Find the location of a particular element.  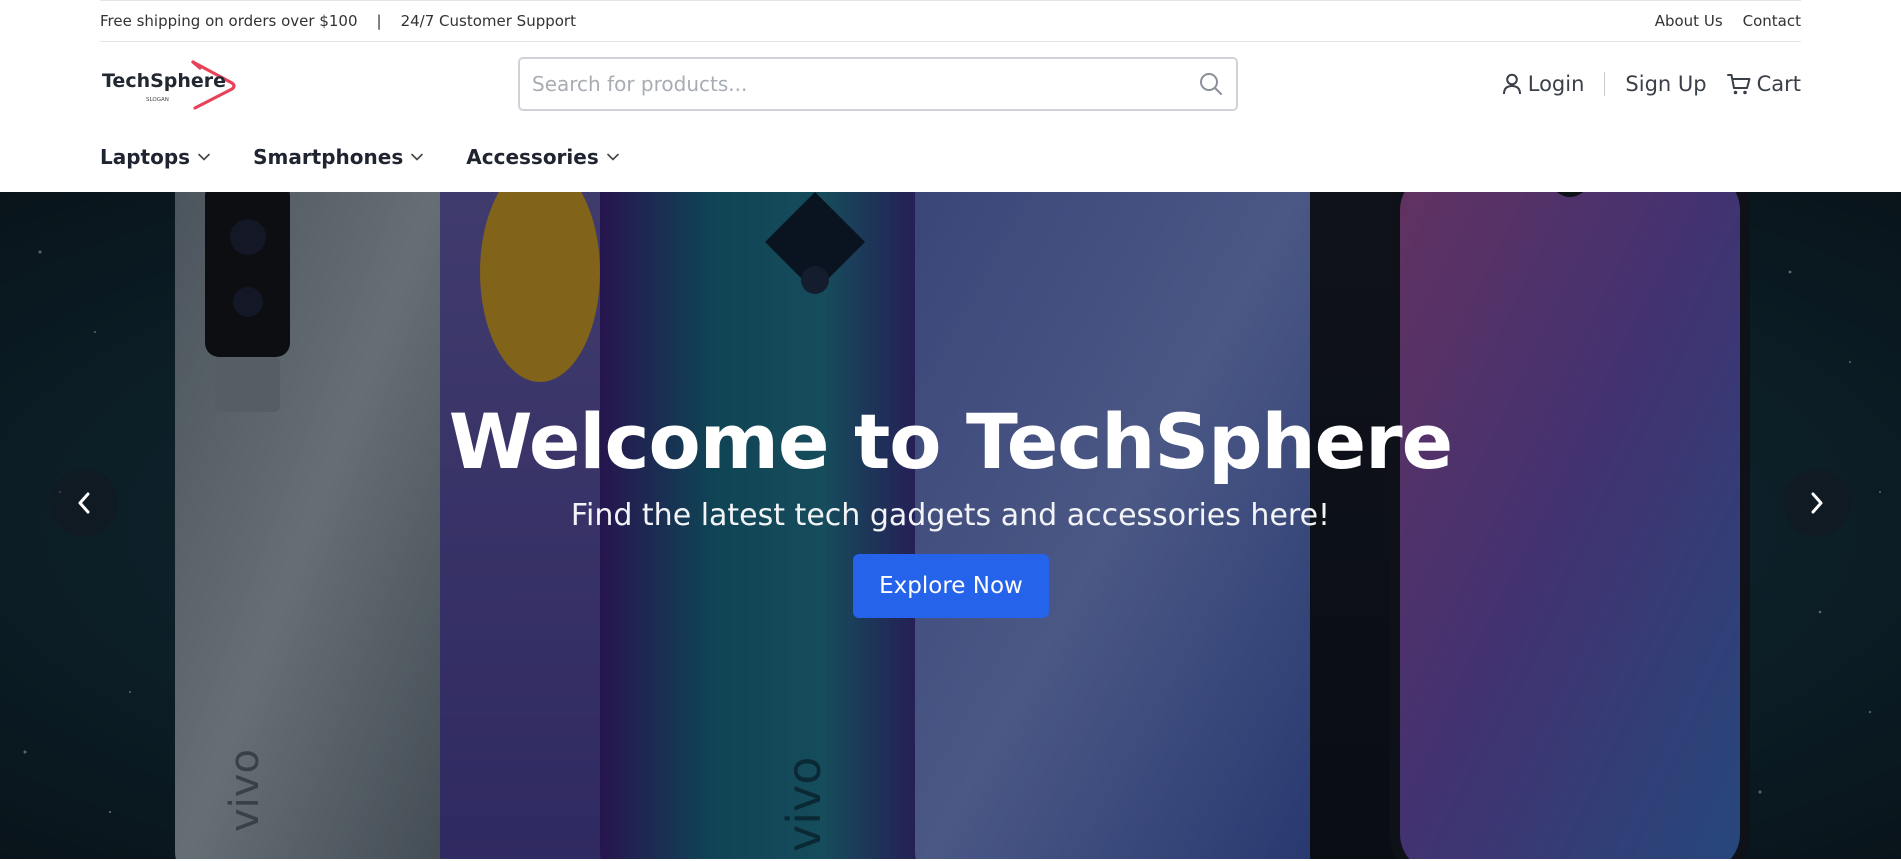

top-bar-links: About Us Contact is located at coordinates (1718, 21).